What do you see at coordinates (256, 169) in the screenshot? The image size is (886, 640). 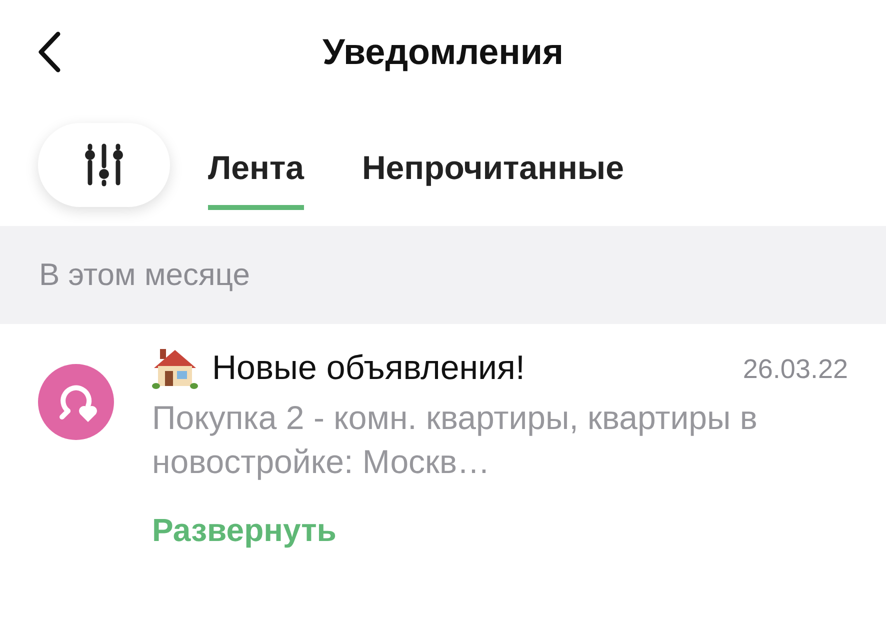 I see `tab: Лента` at bounding box center [256, 169].